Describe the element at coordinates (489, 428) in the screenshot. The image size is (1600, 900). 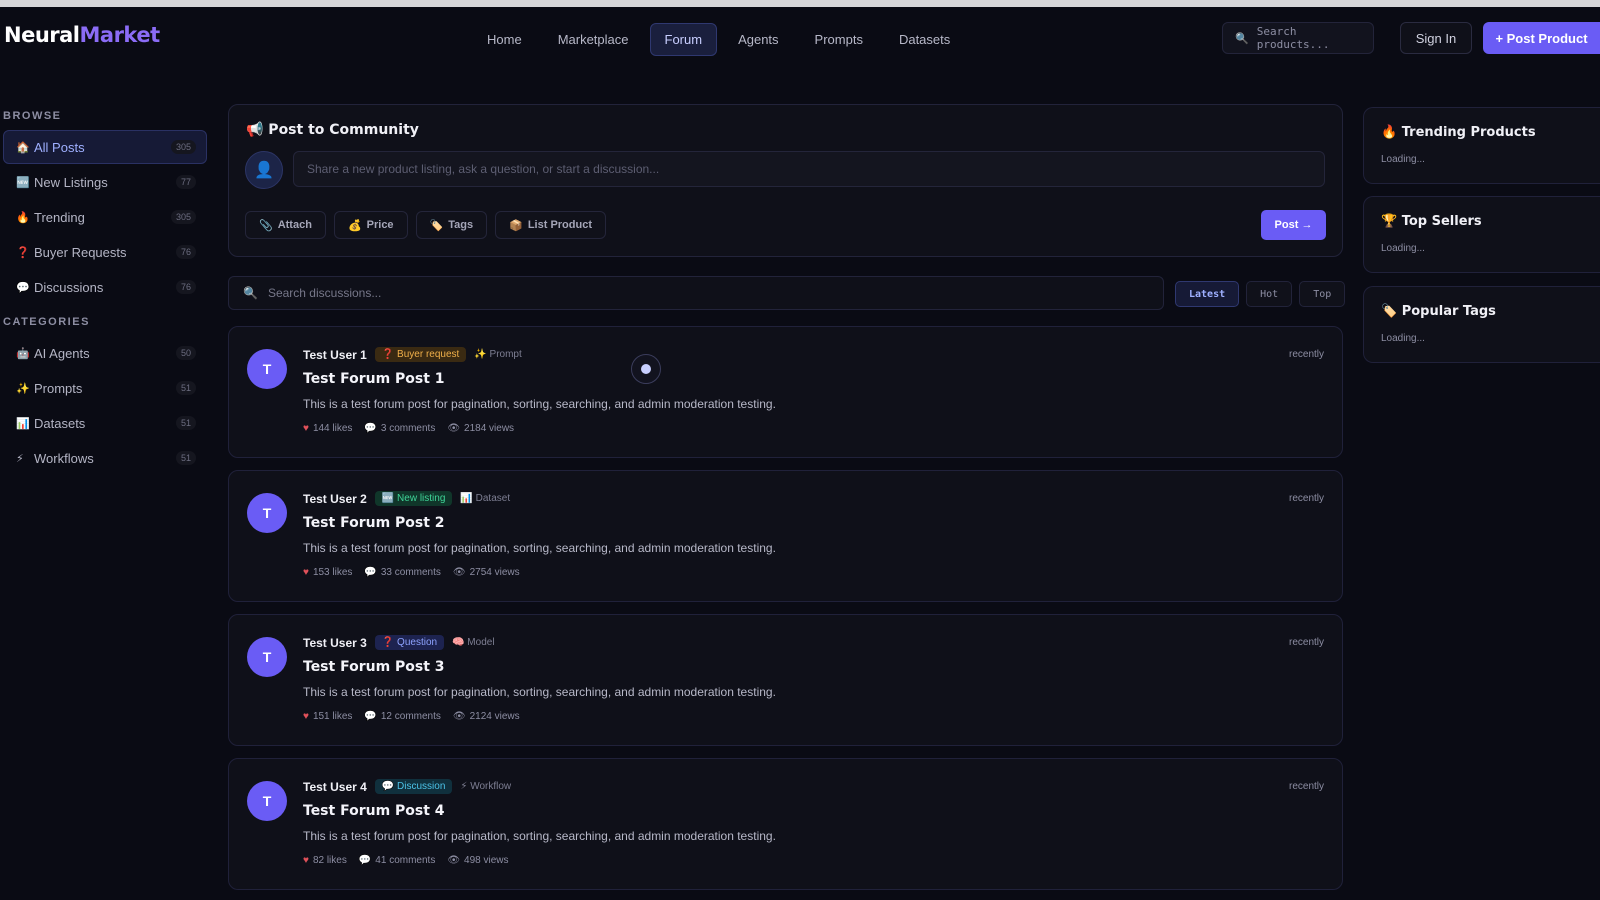
I see `views-count: 2184 views` at that location.